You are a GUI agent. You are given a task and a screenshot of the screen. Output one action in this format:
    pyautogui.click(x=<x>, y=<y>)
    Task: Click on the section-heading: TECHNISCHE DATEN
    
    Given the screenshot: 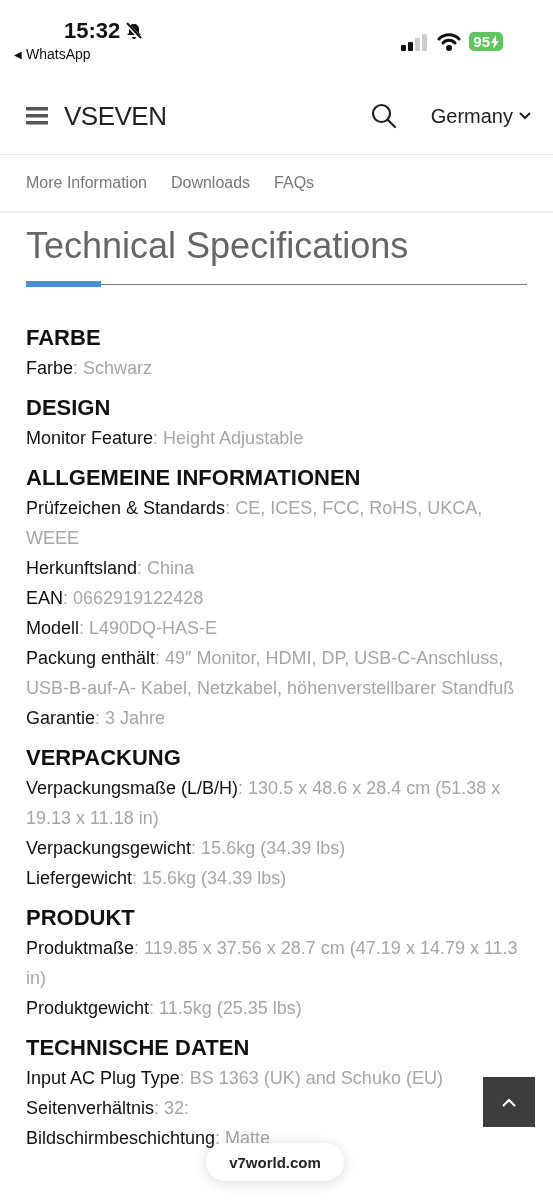 What is the action you would take?
    pyautogui.click(x=138, y=1048)
    